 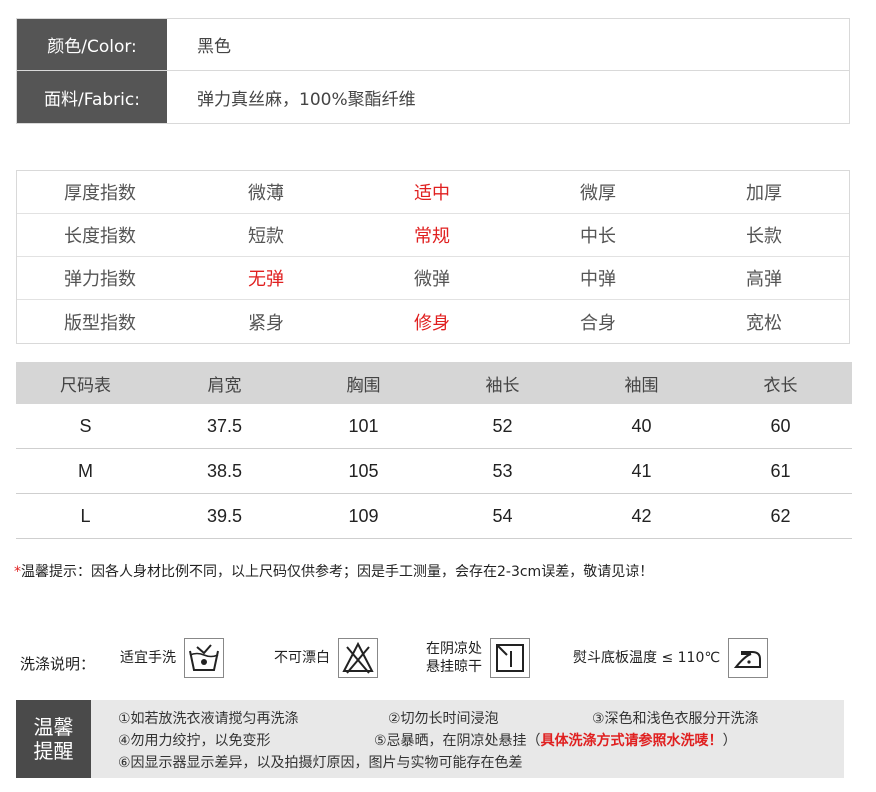 What do you see at coordinates (306, 99) in the screenshot?
I see `attribute-value: 弹力真丝麻，100%聚酯纤维` at bounding box center [306, 99].